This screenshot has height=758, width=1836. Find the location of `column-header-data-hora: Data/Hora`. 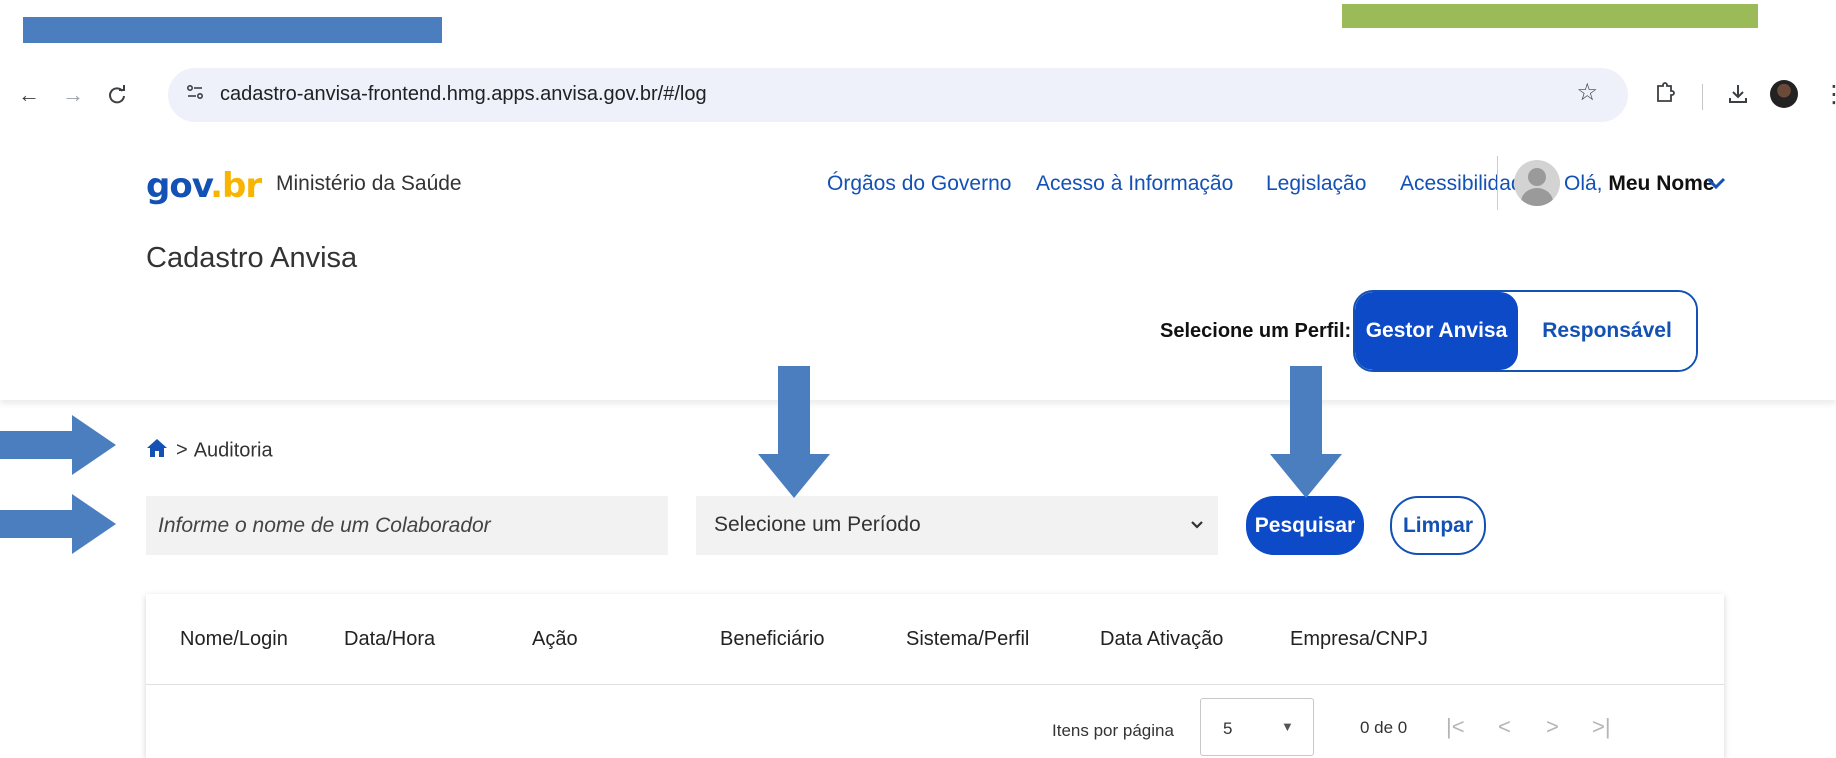

column-header-data-hora: Data/Hora is located at coordinates (389, 639).